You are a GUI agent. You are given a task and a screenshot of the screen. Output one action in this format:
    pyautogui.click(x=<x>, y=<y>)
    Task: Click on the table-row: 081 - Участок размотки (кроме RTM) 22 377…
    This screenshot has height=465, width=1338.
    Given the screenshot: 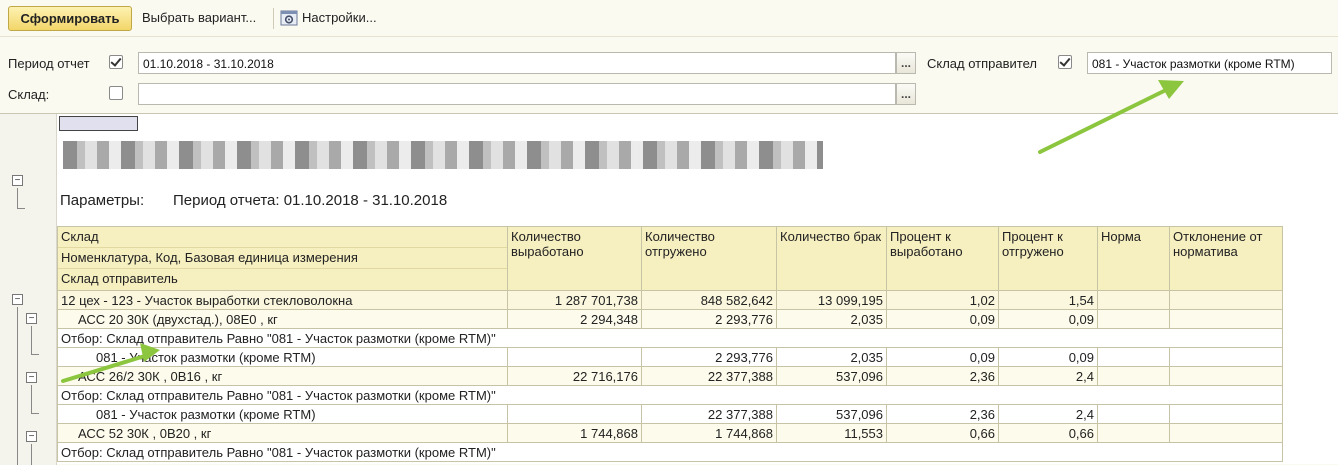 What is the action you would take?
    pyautogui.click(x=670, y=414)
    